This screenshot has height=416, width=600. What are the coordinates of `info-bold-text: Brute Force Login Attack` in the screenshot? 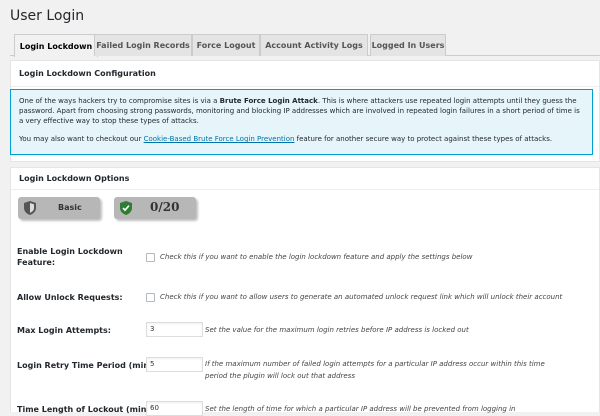 It's located at (268, 101).